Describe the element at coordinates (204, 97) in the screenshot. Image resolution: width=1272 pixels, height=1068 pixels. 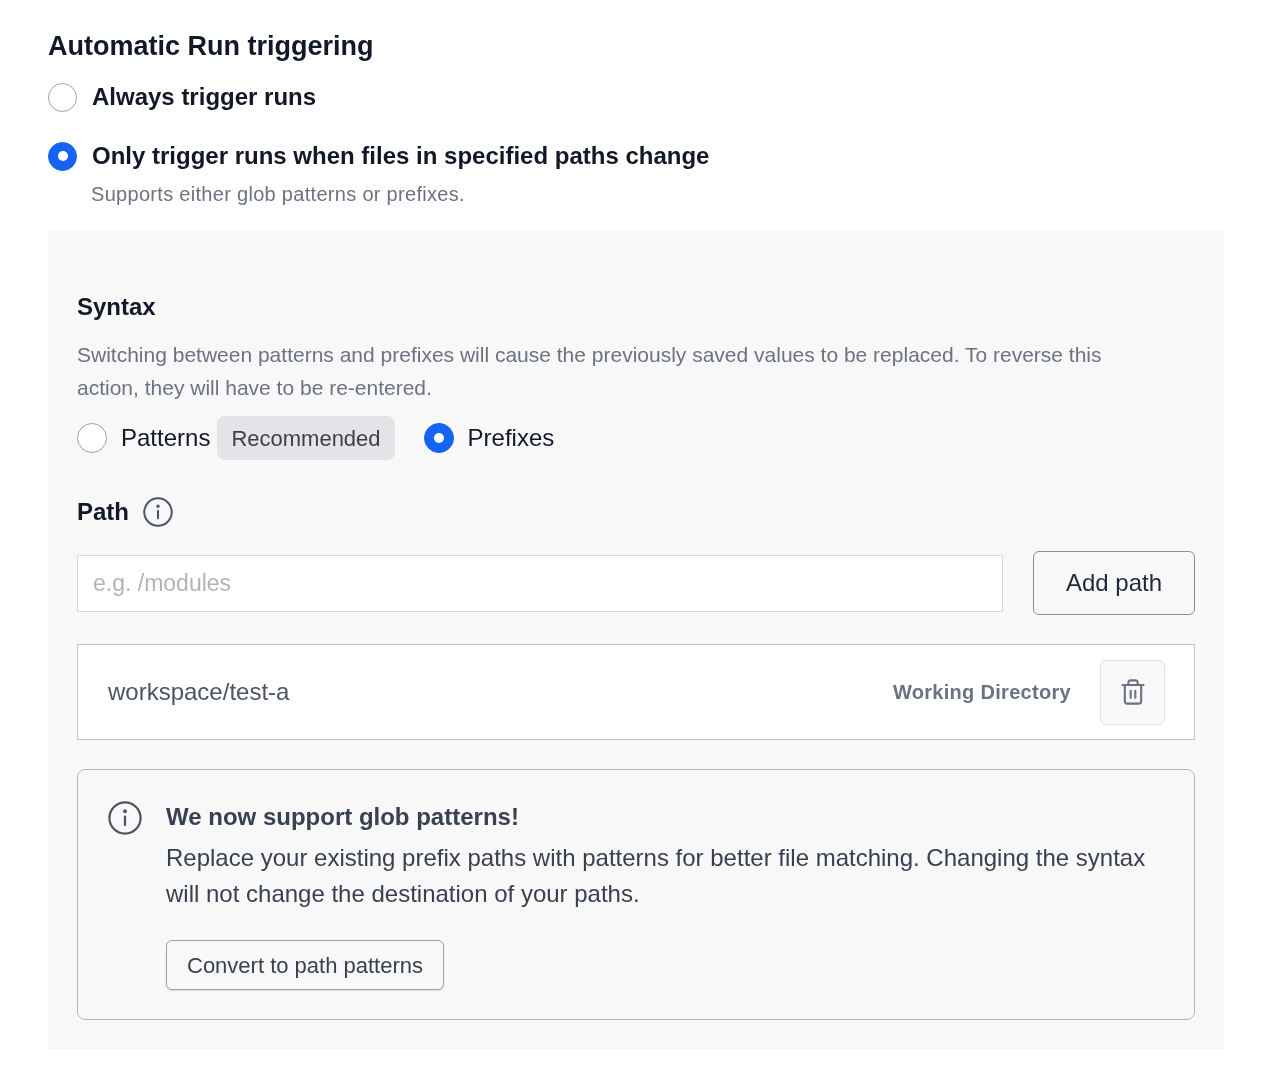
I see `option-label: Always trigger runs` at that location.